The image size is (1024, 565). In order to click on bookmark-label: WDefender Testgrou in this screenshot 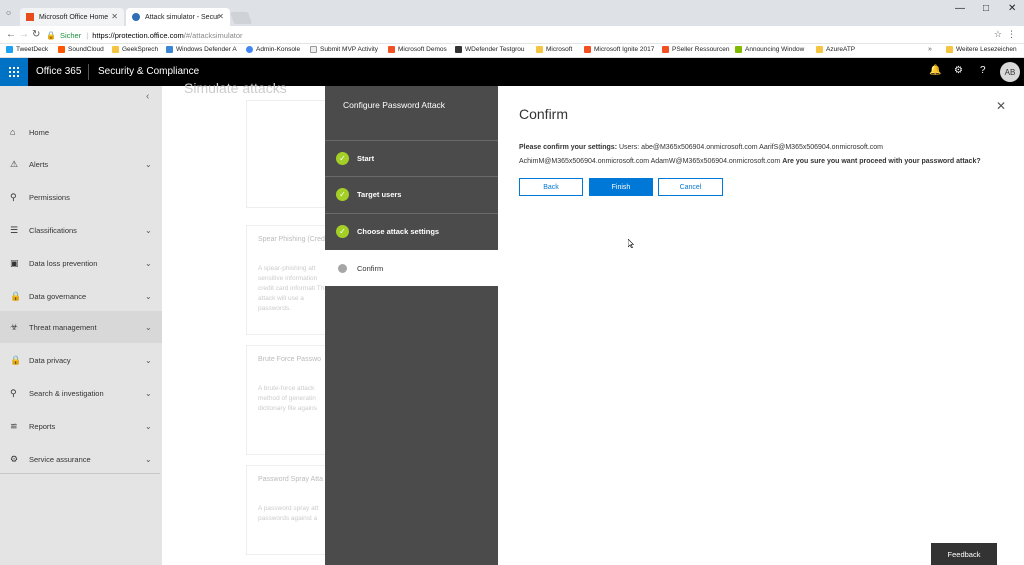, I will do `click(495, 49)`.